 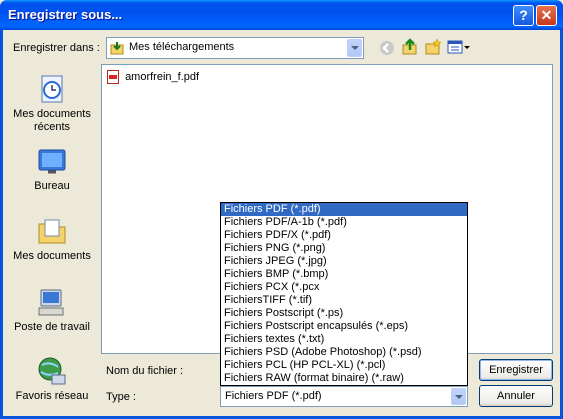 What do you see at coordinates (52, 161) in the screenshot?
I see `desktop-icon` at bounding box center [52, 161].